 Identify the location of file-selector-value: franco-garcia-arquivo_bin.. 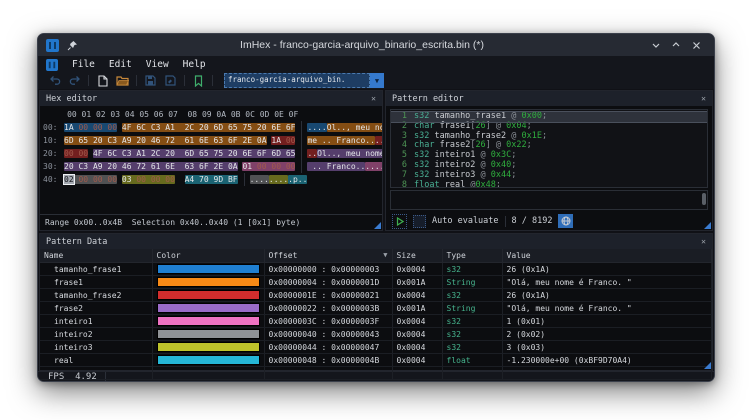
(297, 80).